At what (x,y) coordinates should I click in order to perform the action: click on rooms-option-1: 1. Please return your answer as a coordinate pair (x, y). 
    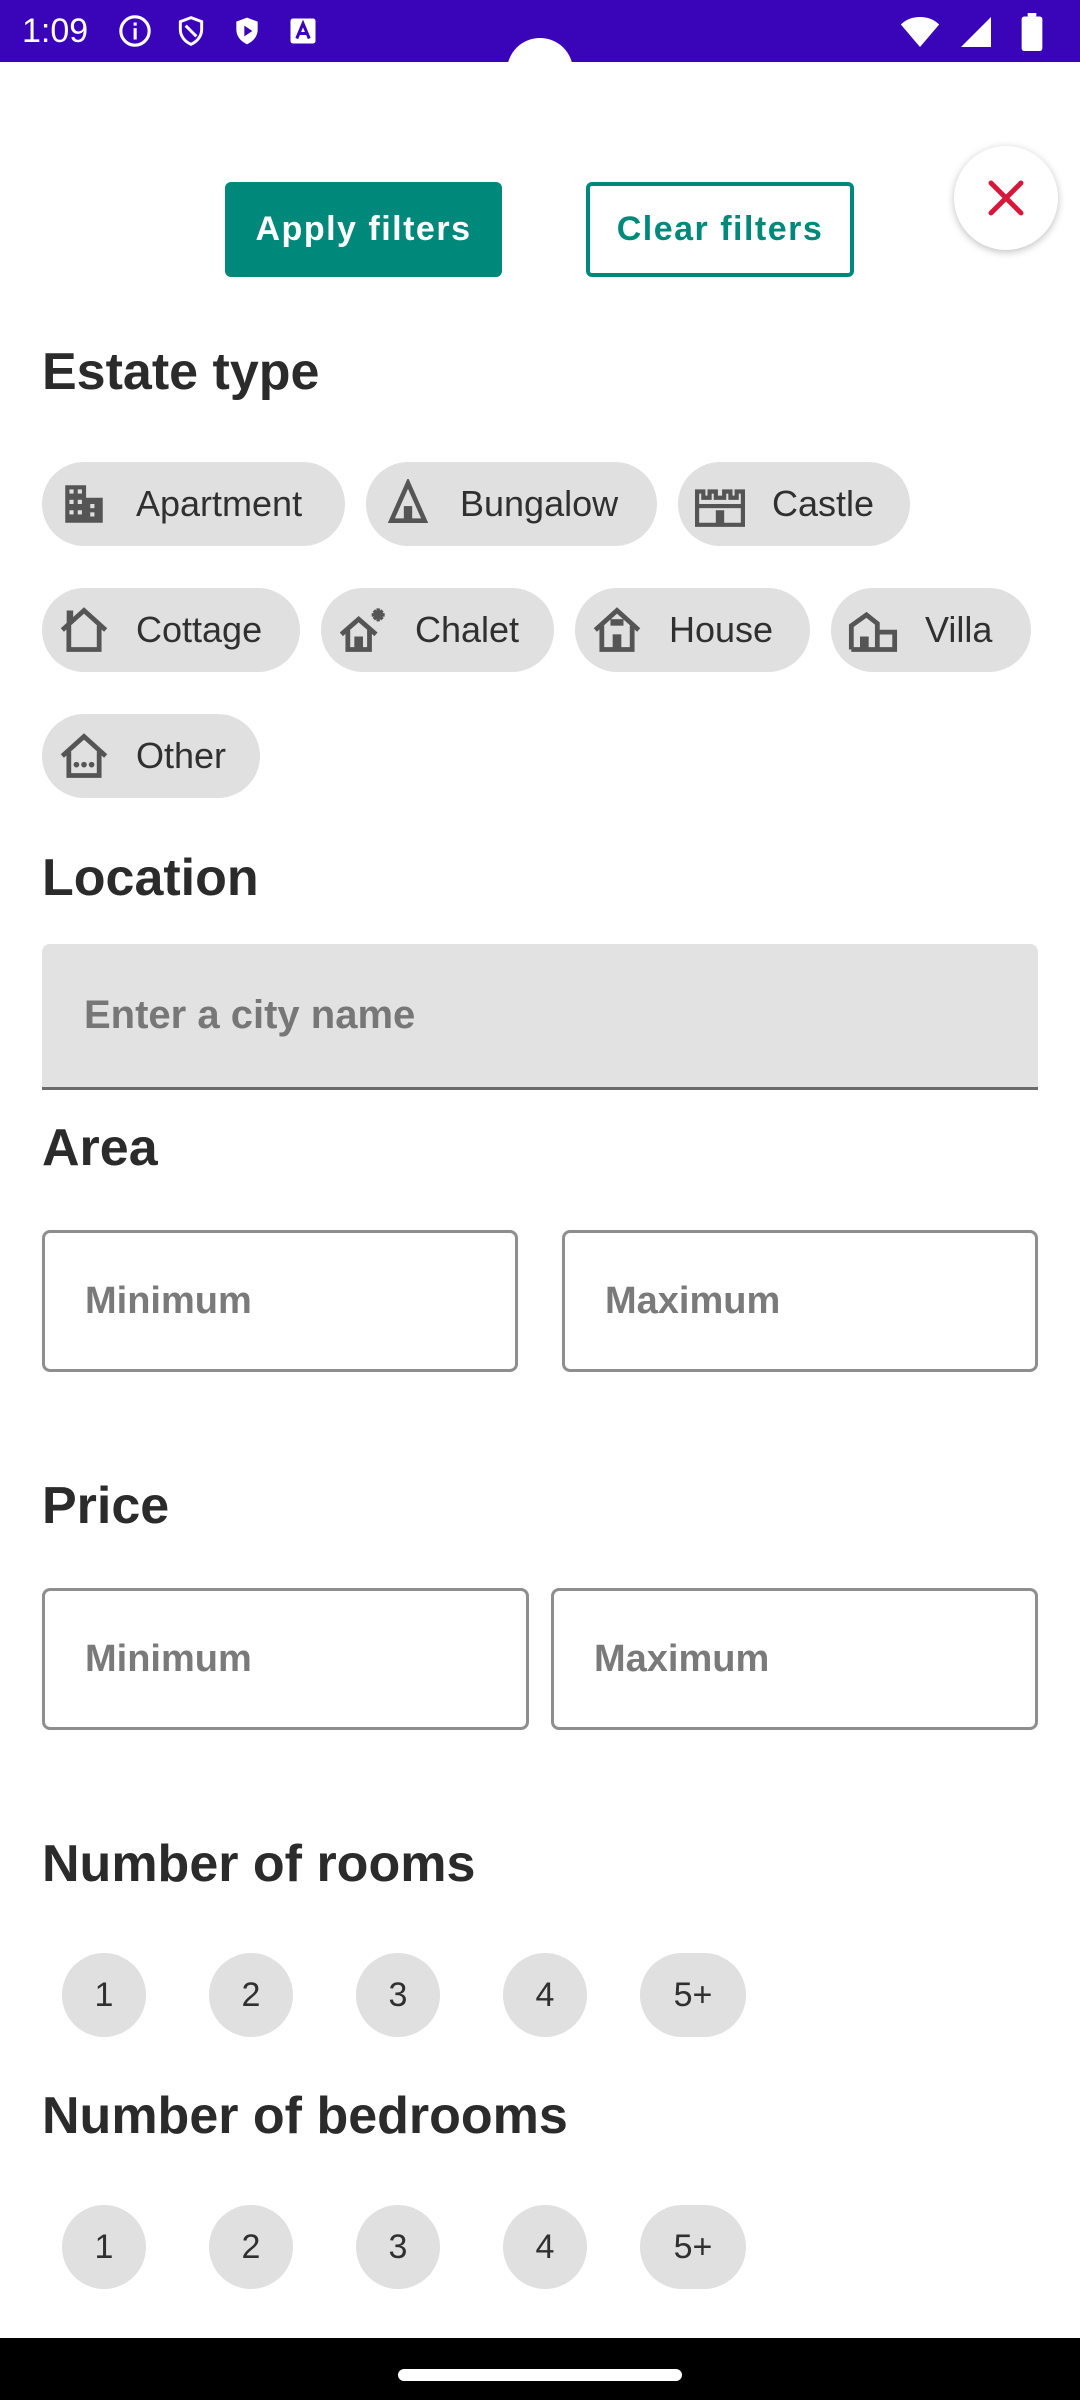
    Looking at the image, I should click on (104, 1995).